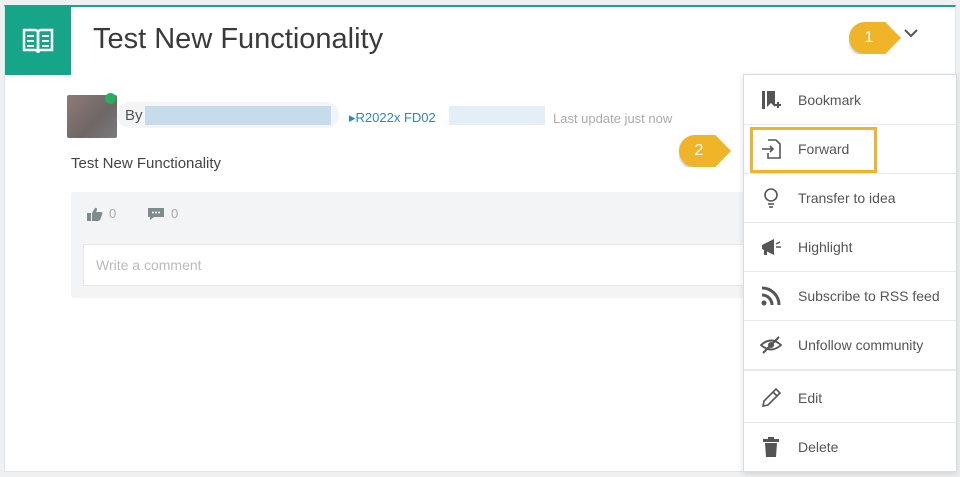 The image size is (960, 477). I want to click on menu-item-subscribe-rss: Subscribe to RSS feed, so click(850, 296).